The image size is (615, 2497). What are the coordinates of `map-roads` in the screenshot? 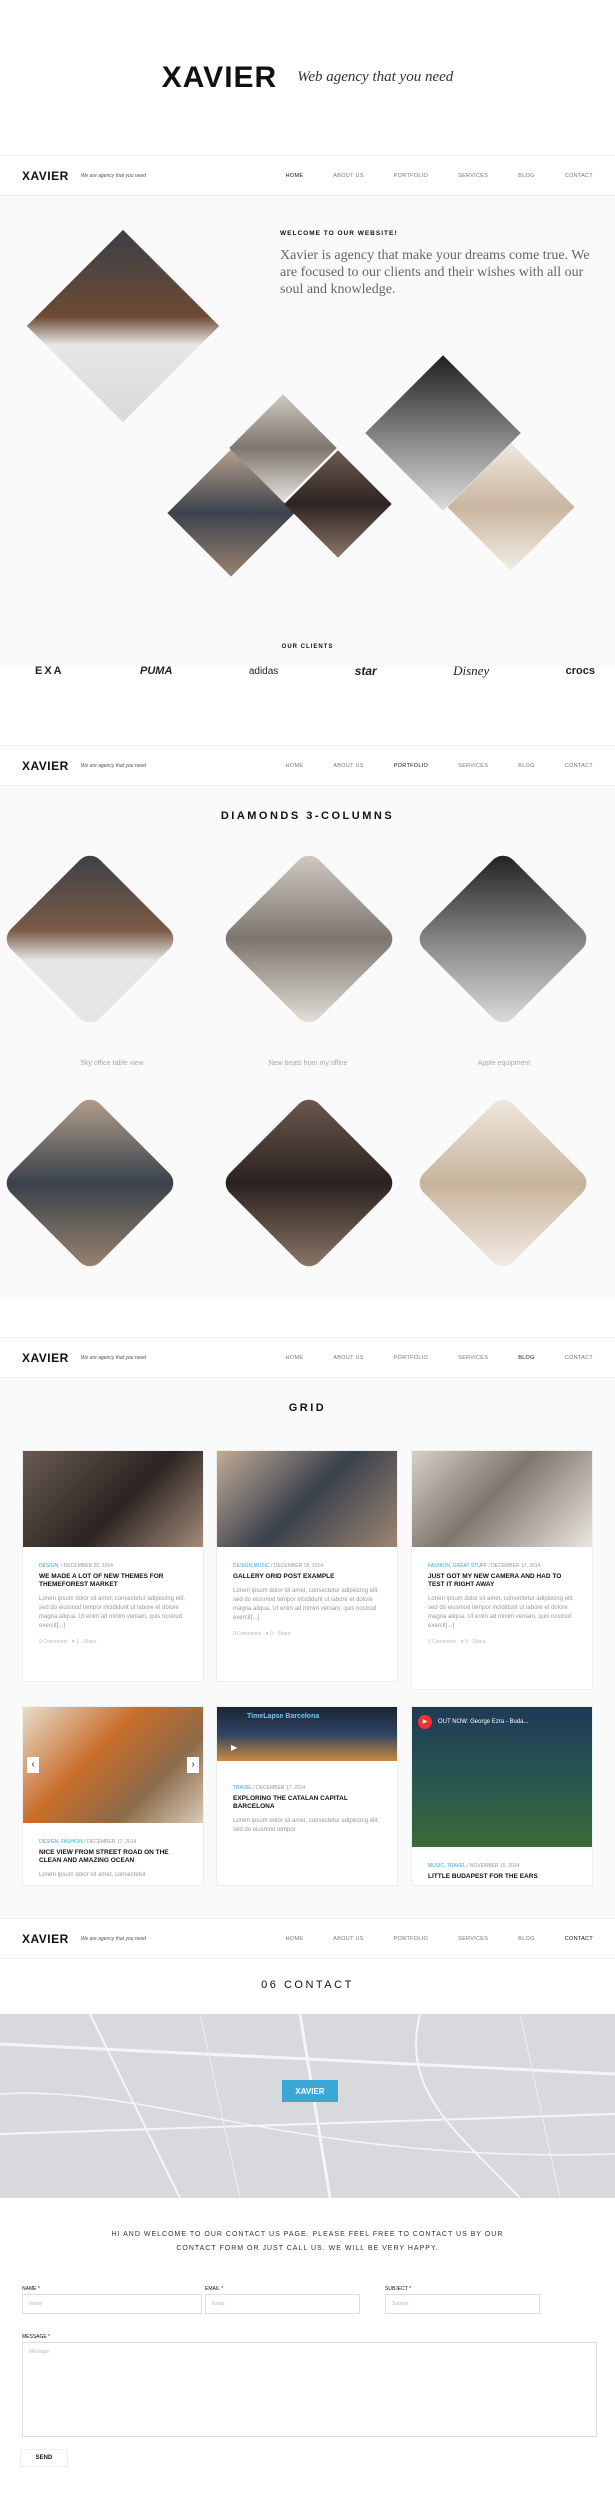 It's located at (307, 2106).